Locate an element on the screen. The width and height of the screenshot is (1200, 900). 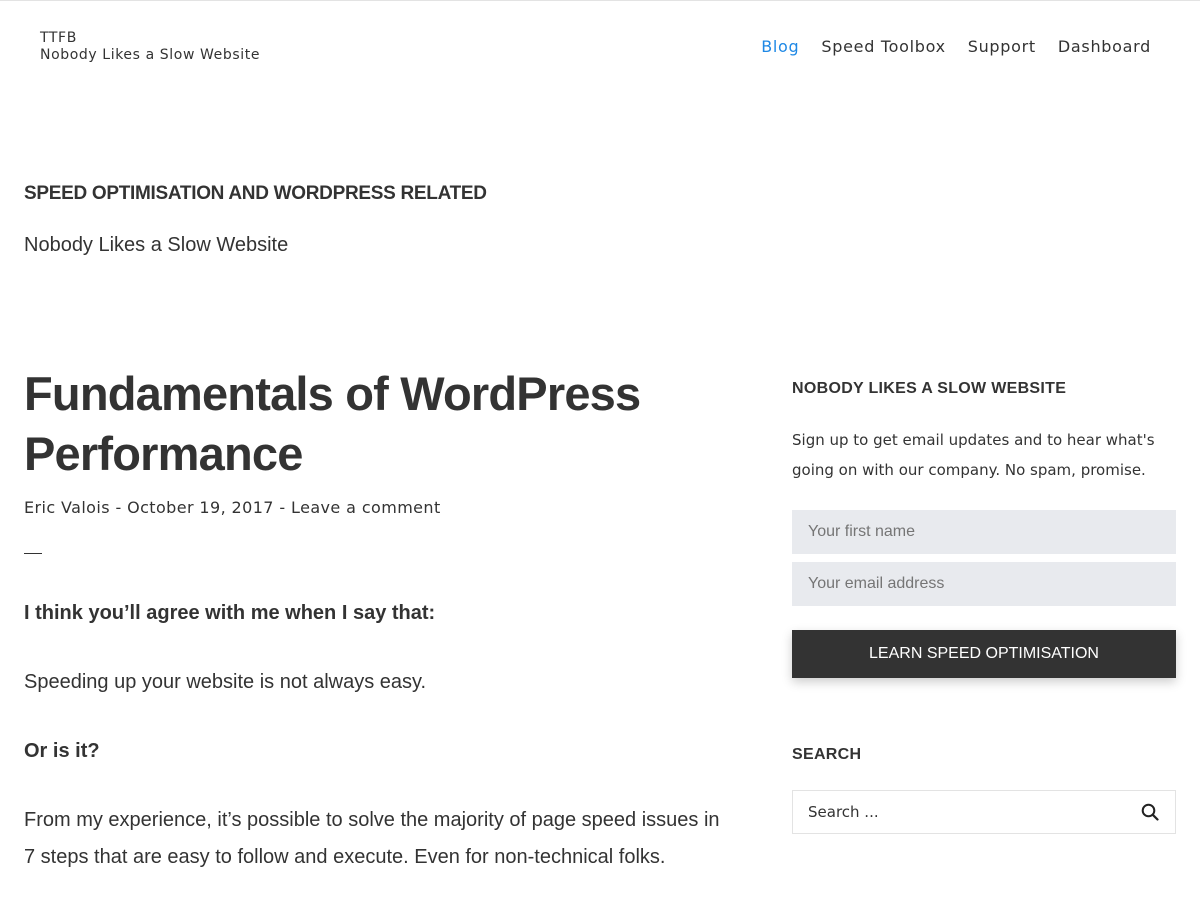
post-title: Fundamentals of WordPress Performance is located at coordinates (374, 424).